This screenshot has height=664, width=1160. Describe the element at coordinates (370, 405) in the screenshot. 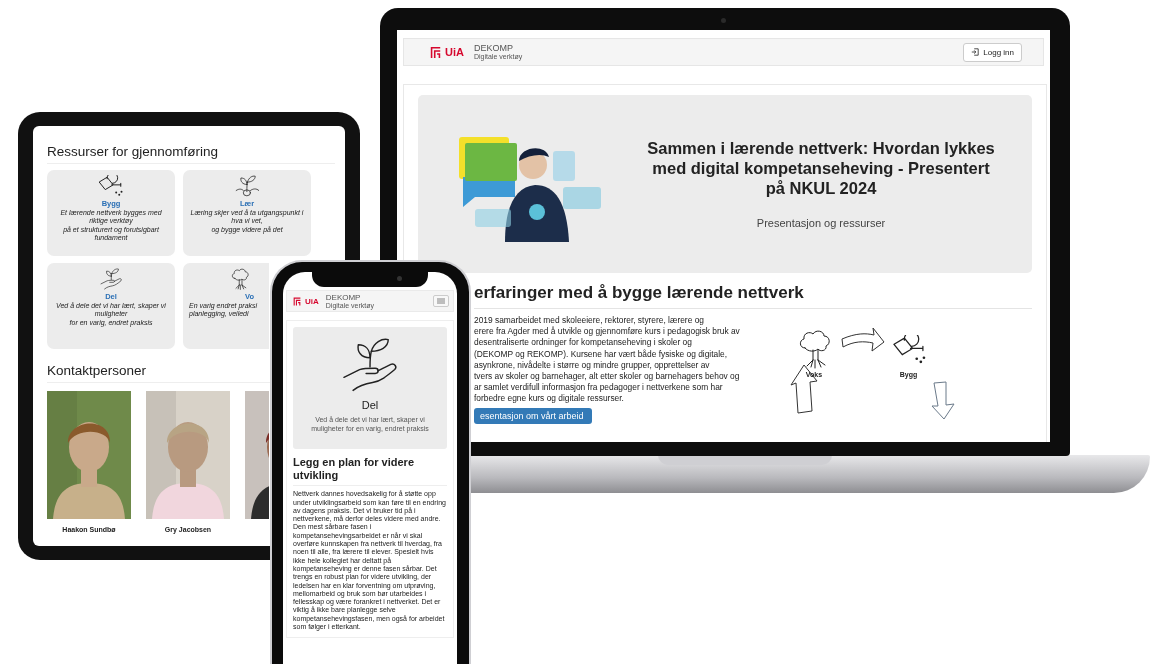

I see `card-title: Del` at that location.